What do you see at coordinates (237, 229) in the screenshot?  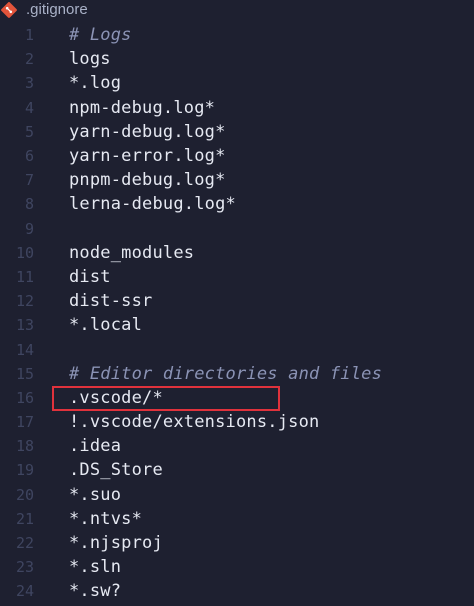 I see `code-line: 9` at bounding box center [237, 229].